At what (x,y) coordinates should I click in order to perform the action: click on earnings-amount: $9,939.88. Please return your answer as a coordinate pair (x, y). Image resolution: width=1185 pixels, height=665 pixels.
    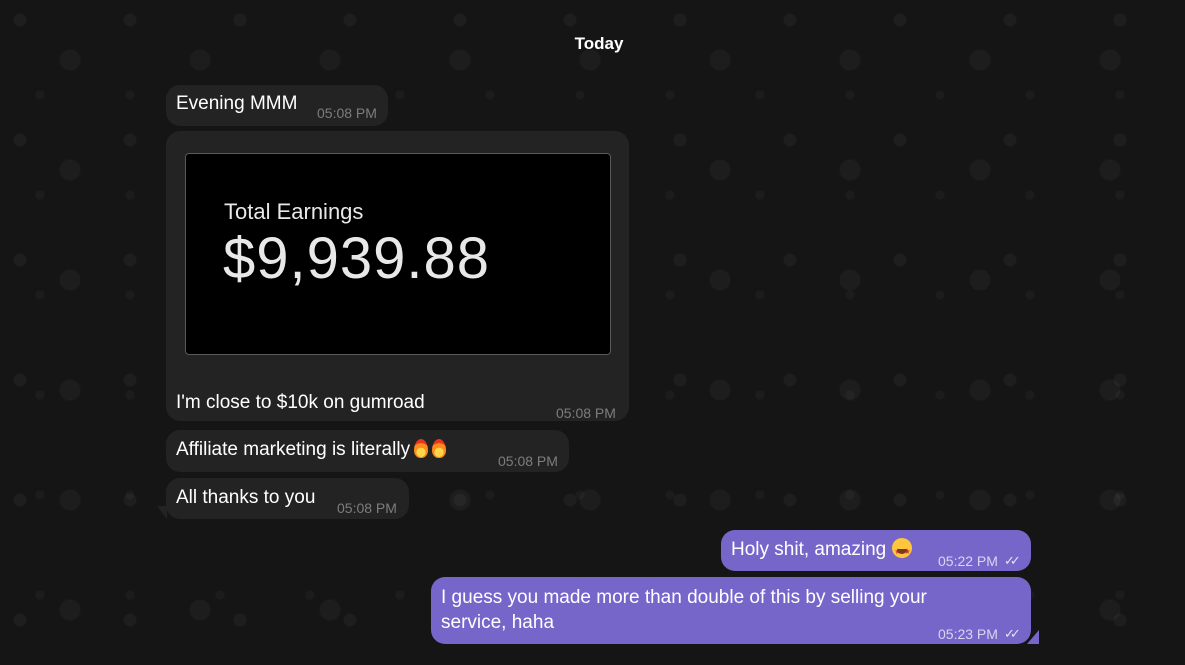
    Looking at the image, I should click on (357, 258).